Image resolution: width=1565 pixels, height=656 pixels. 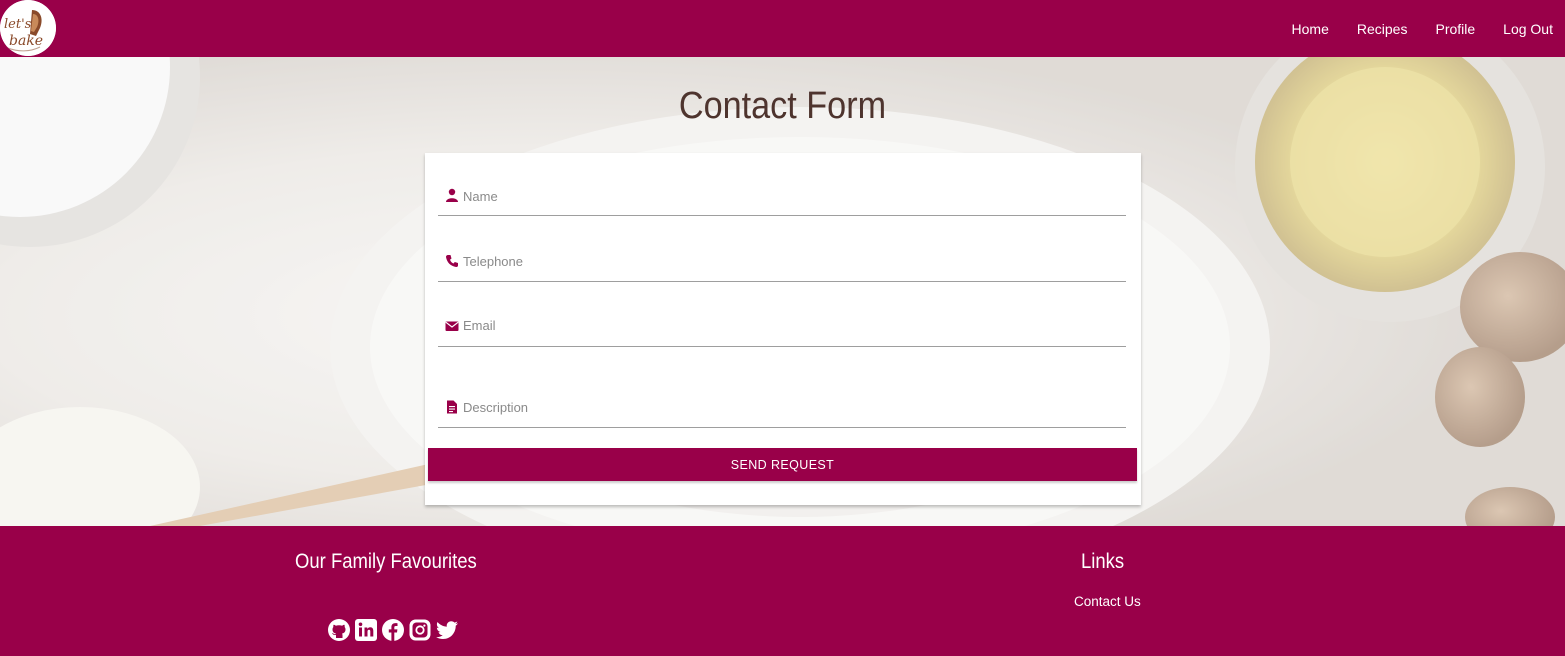 I want to click on favourites-heading: Our Family Favourites, so click(x=386, y=561).